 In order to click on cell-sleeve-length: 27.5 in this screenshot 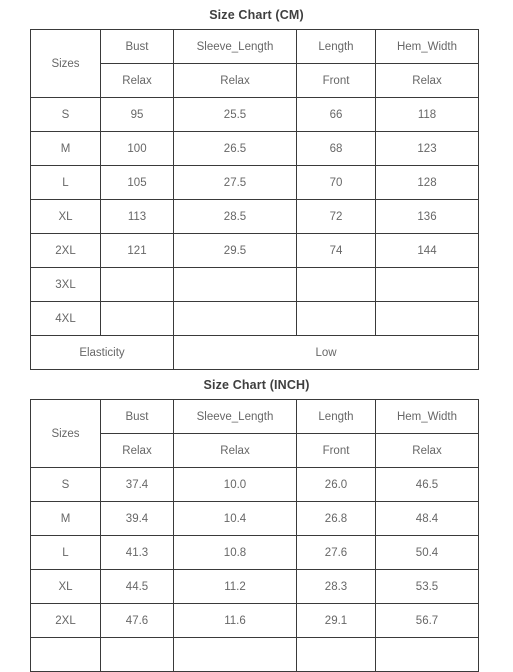, I will do `click(235, 182)`.